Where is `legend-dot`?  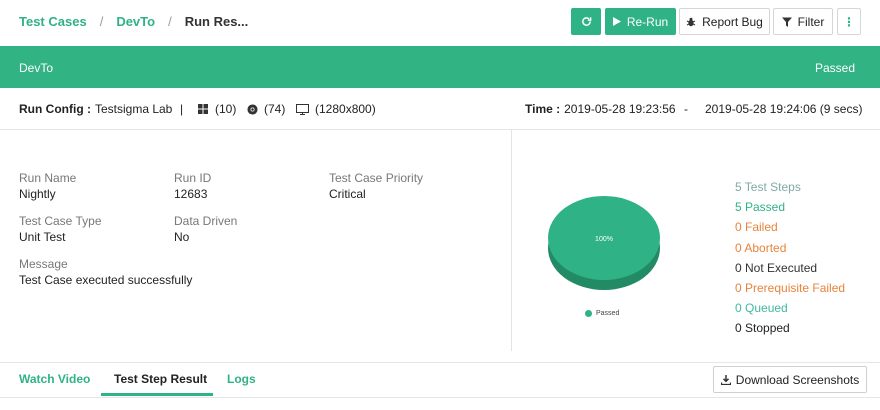 legend-dot is located at coordinates (588, 313).